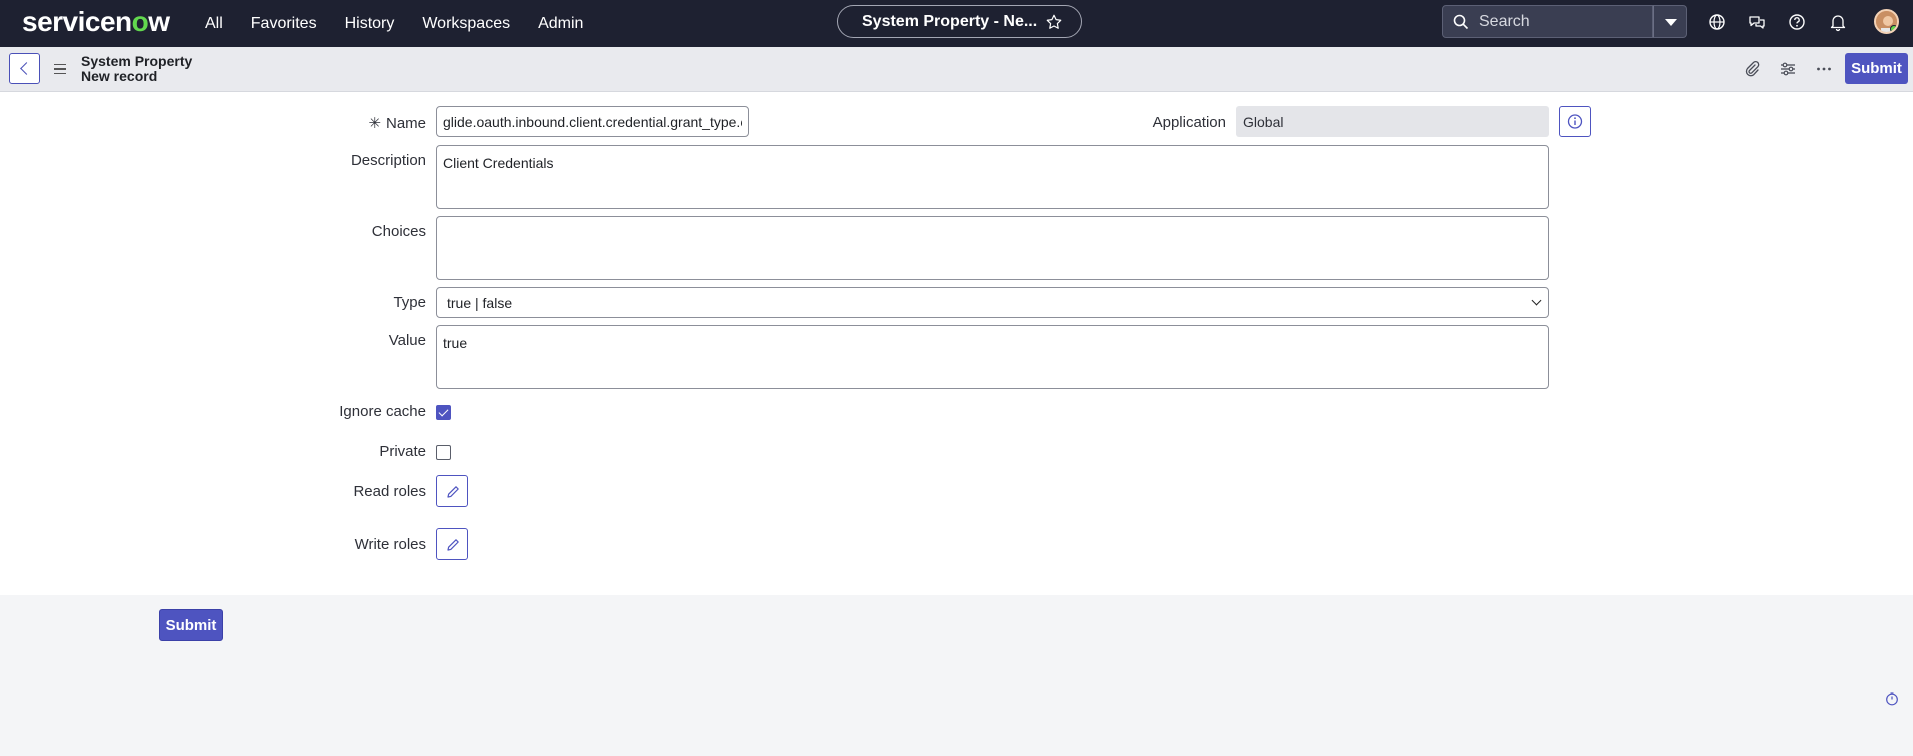 This screenshot has width=1913, height=756. I want to click on help-icon, so click(1797, 22).